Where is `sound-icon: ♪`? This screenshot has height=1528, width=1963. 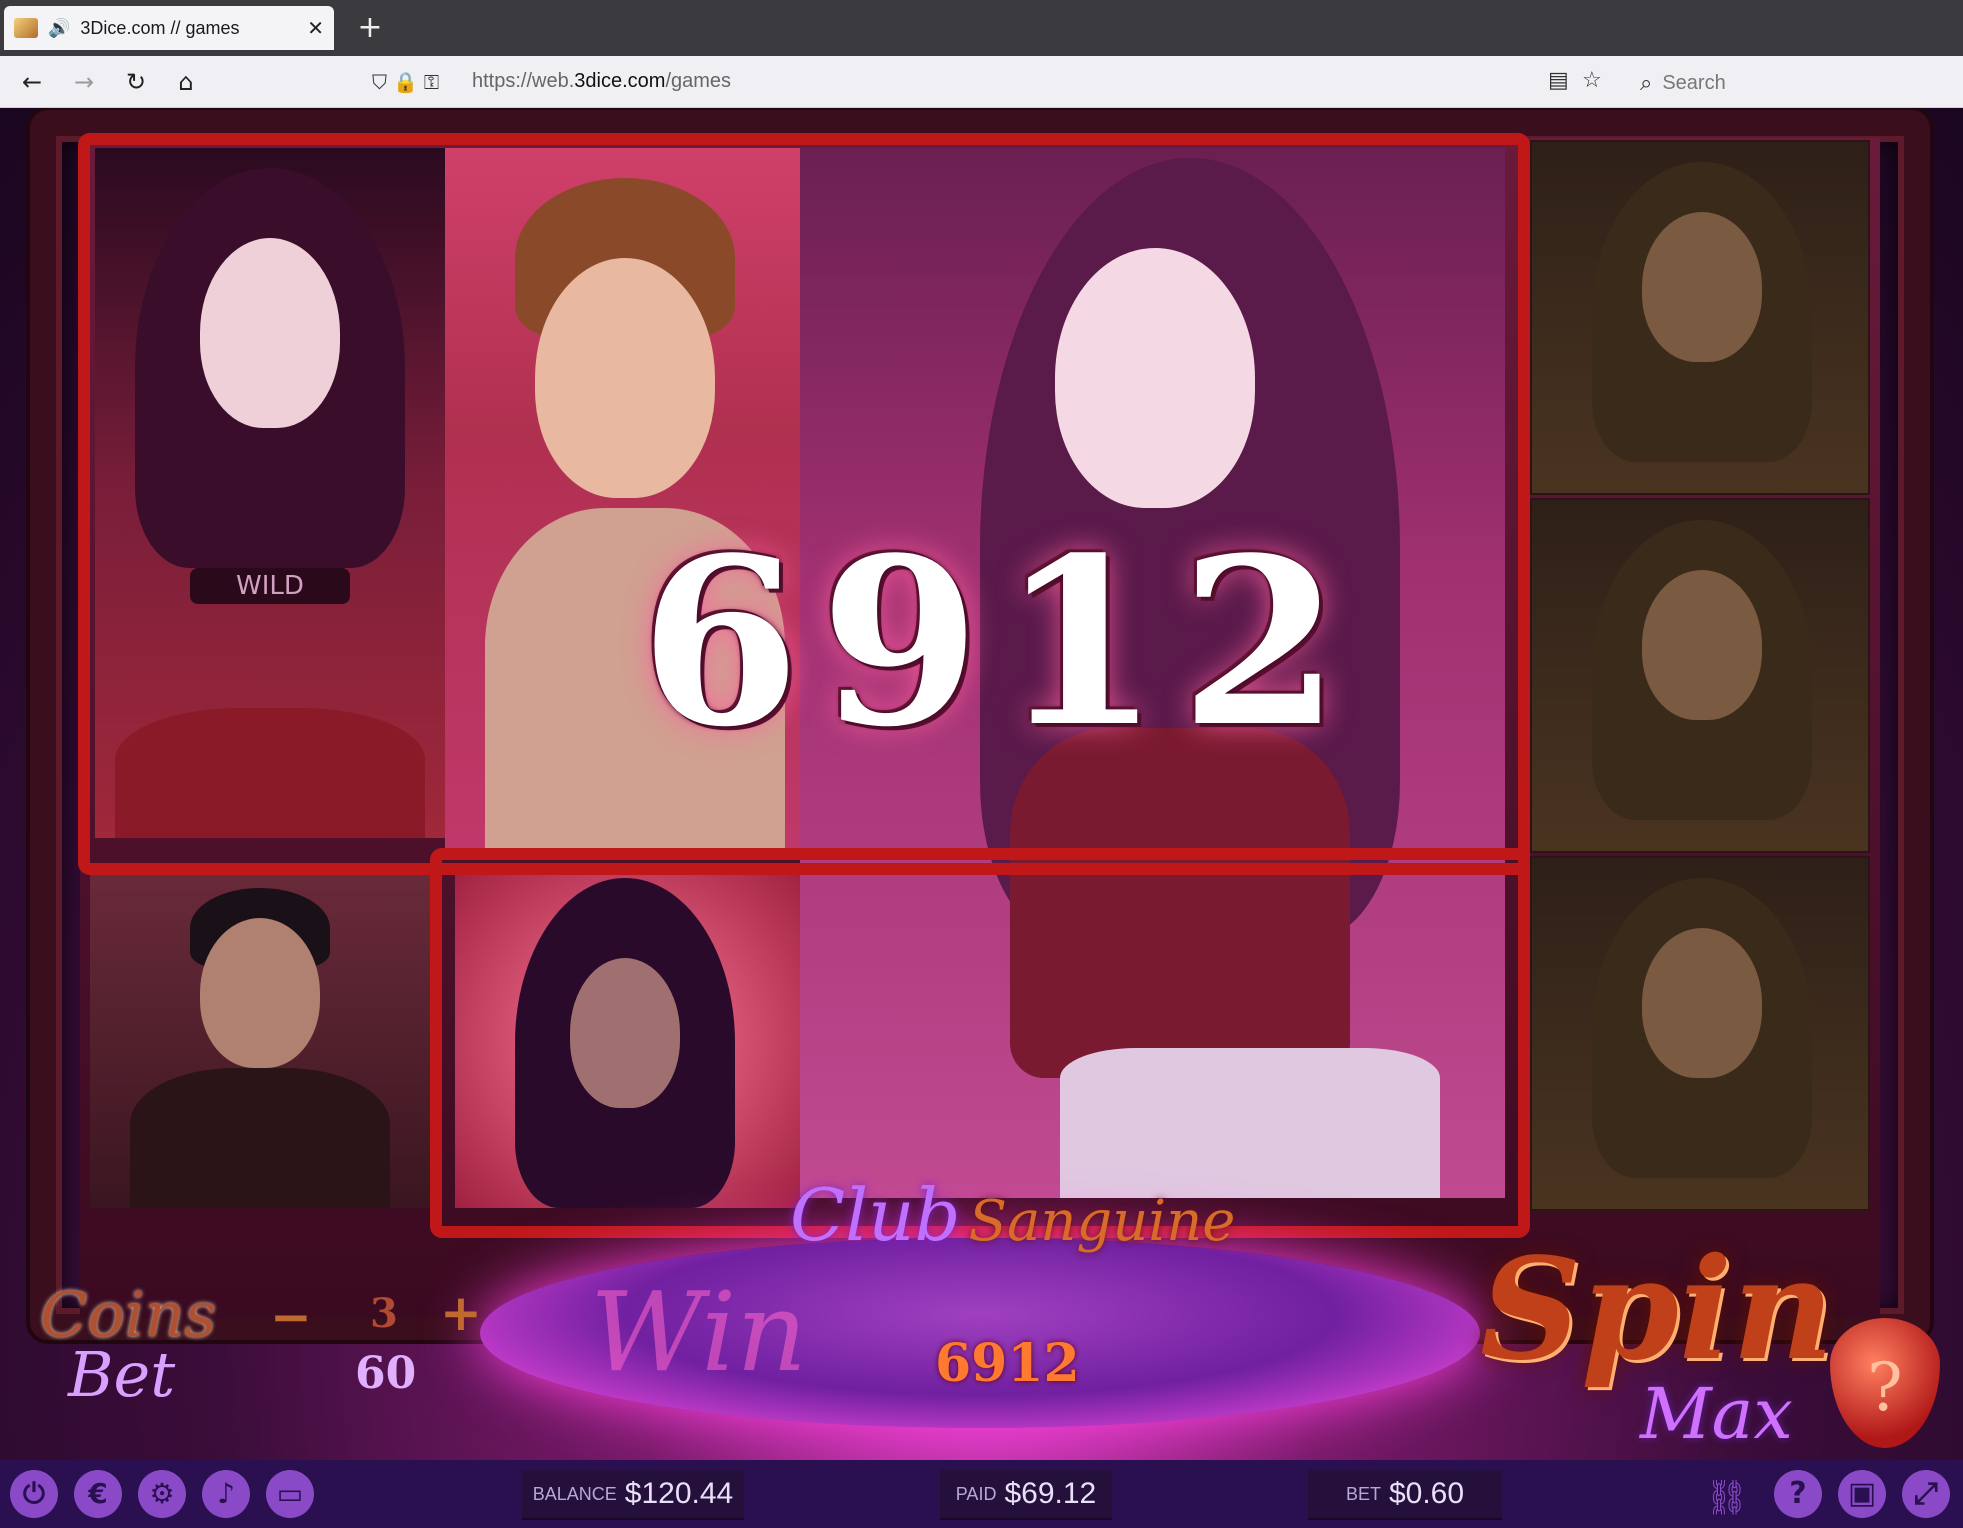 sound-icon: ♪ is located at coordinates (226, 1494).